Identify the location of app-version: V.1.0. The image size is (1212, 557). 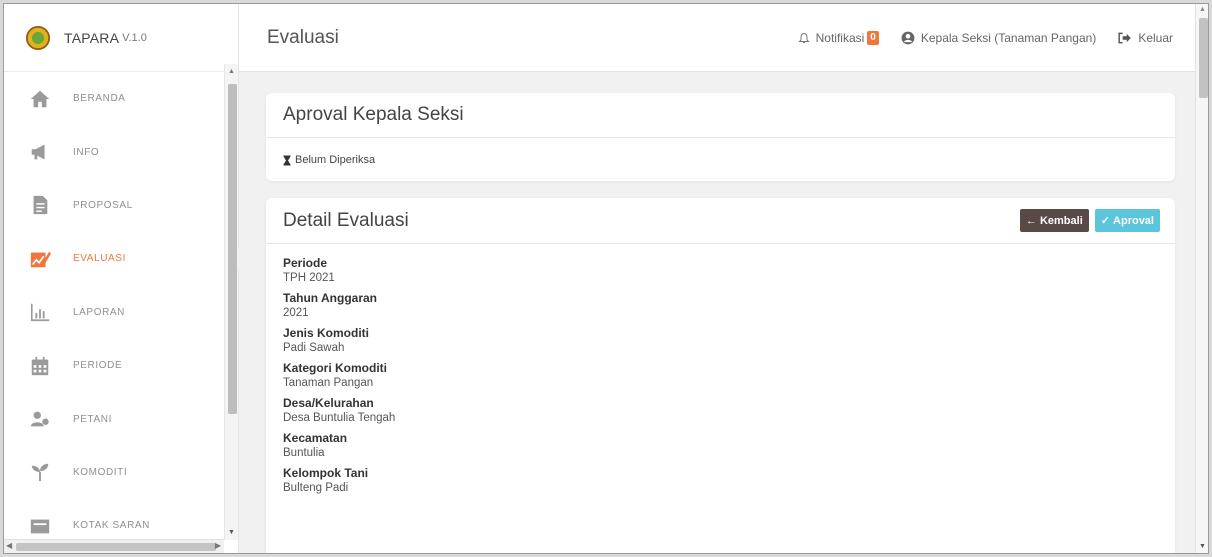
(134, 37).